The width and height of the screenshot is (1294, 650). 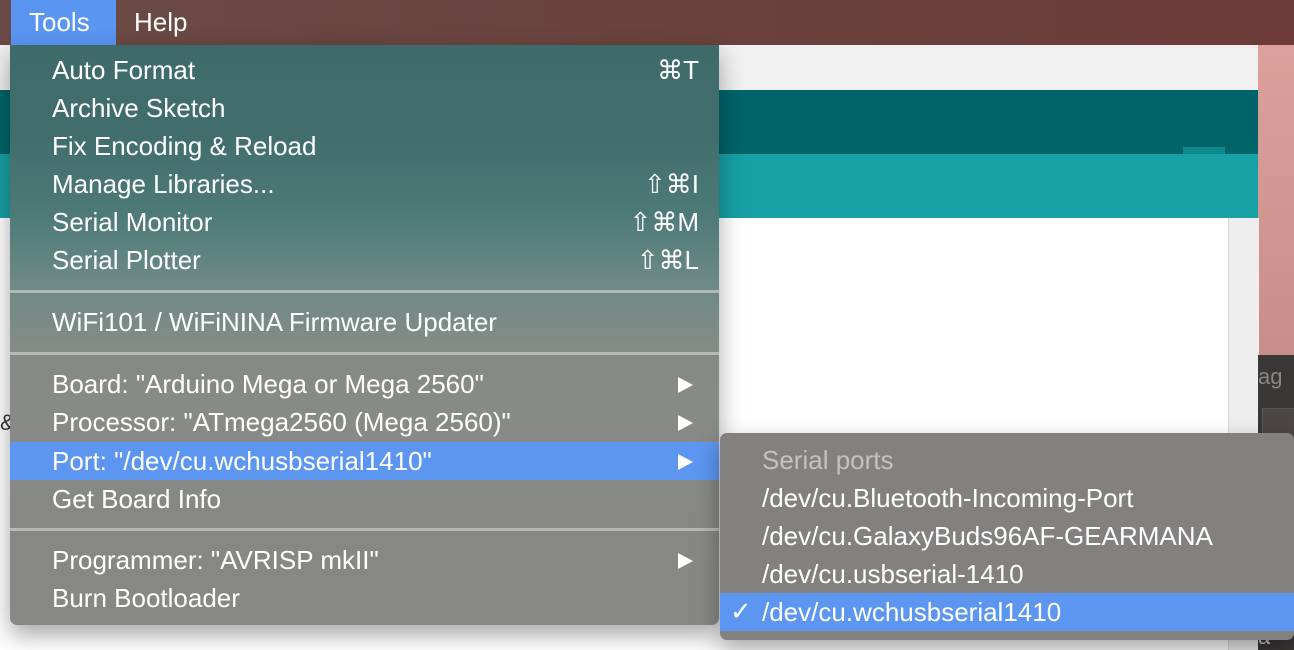 What do you see at coordinates (364, 184) in the screenshot?
I see `menu-item-manage-libraries: Manage Libraries... ⇧⌘I` at bounding box center [364, 184].